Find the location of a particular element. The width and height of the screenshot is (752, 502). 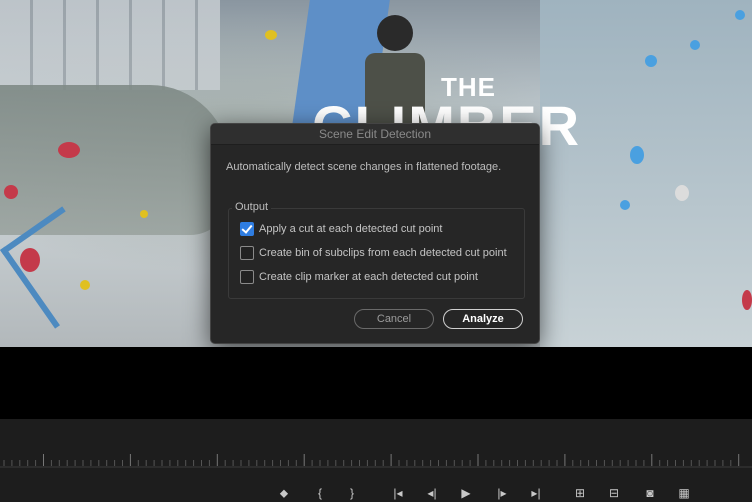

dialog-title: Scene Edit Detection is located at coordinates (375, 134).